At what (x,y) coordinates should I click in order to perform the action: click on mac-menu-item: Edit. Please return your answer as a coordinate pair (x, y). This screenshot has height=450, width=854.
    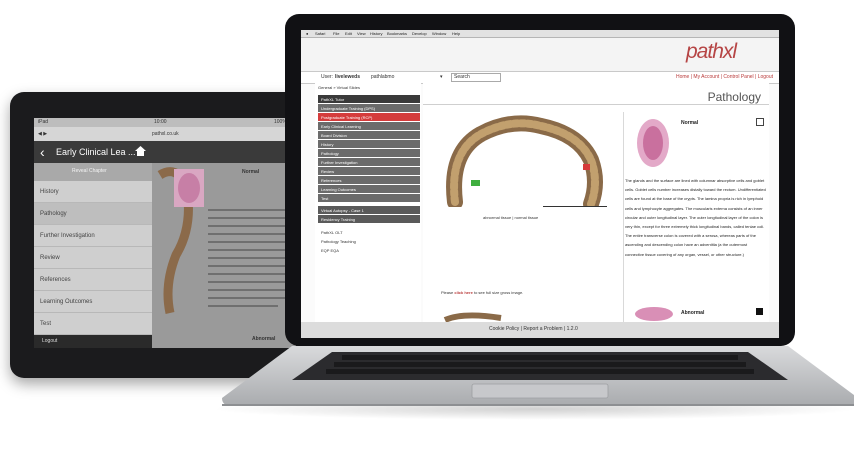
    Looking at the image, I should click on (348, 33).